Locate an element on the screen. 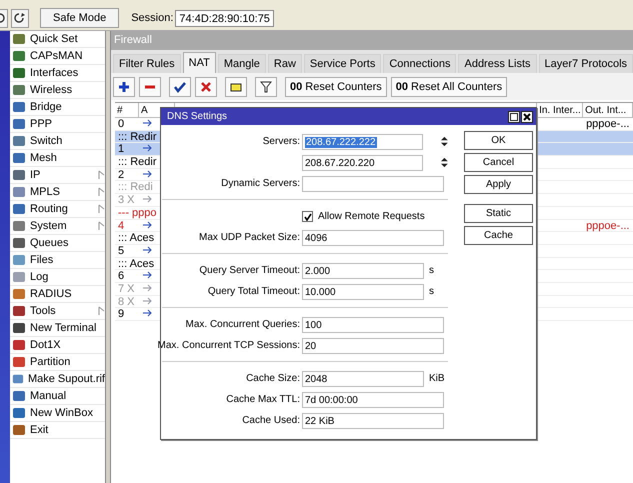 This screenshot has width=633, height=483. safe-mode-button: Safe Mode is located at coordinates (80, 18).